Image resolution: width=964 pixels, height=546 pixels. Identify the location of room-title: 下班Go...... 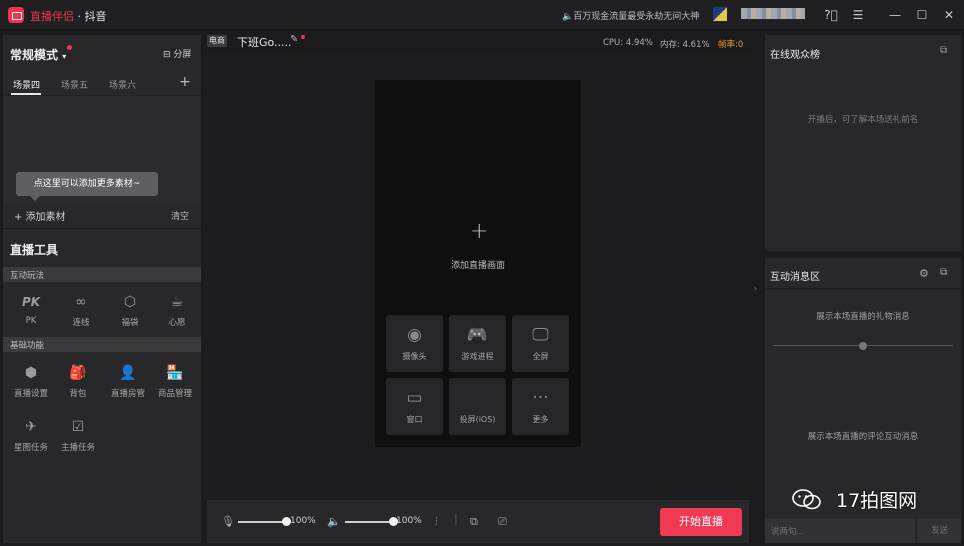
(264, 42).